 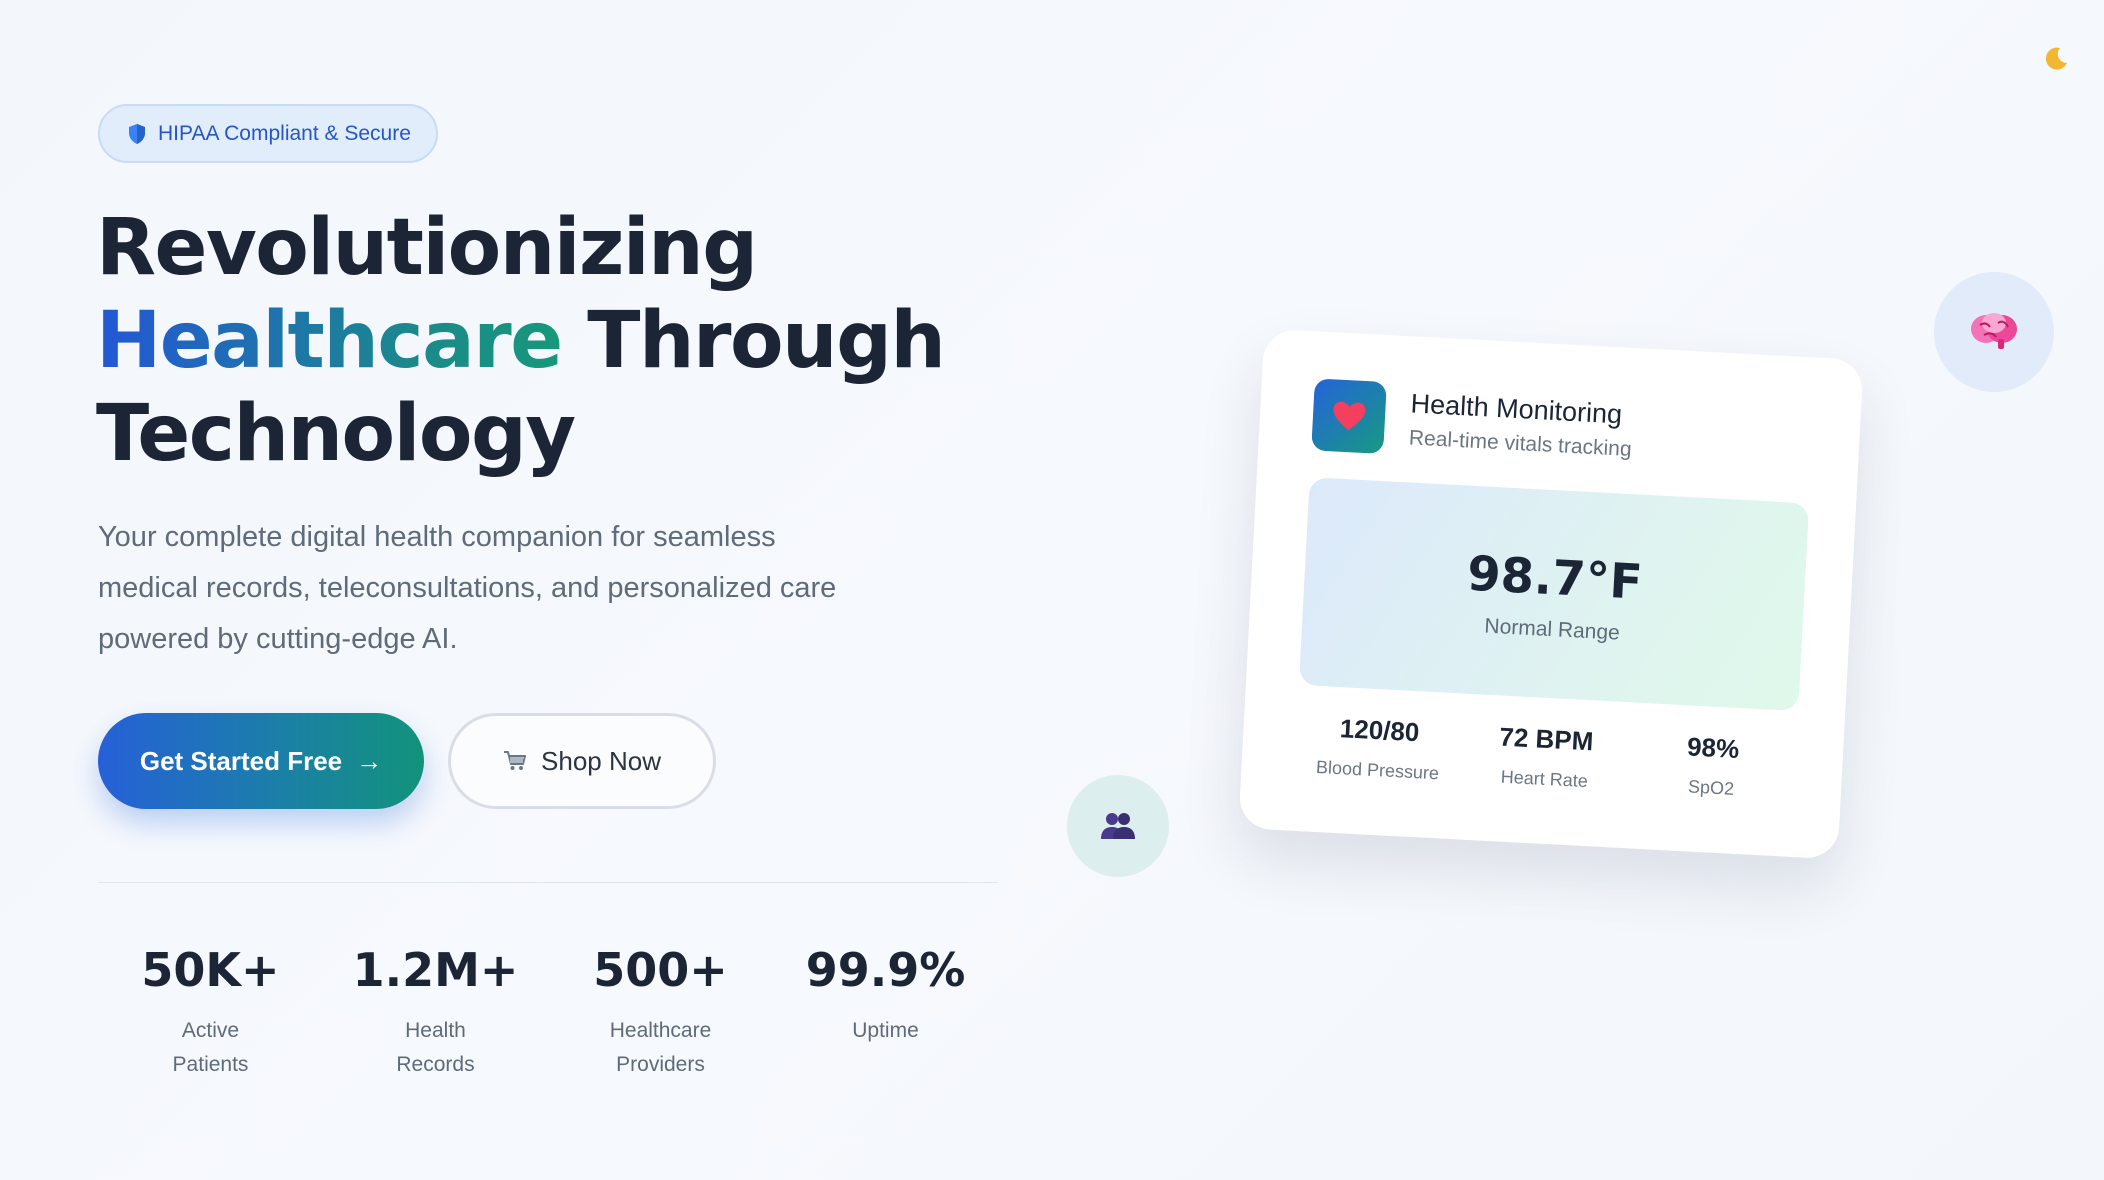 What do you see at coordinates (885, 1030) in the screenshot?
I see `stat-label: Uptime` at bounding box center [885, 1030].